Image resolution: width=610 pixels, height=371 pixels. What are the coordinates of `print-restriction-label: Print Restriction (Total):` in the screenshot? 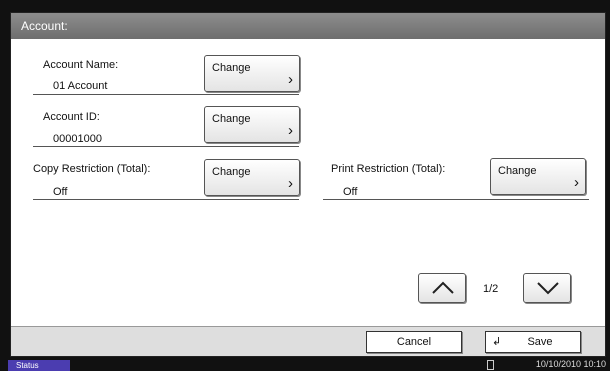 It's located at (388, 169).